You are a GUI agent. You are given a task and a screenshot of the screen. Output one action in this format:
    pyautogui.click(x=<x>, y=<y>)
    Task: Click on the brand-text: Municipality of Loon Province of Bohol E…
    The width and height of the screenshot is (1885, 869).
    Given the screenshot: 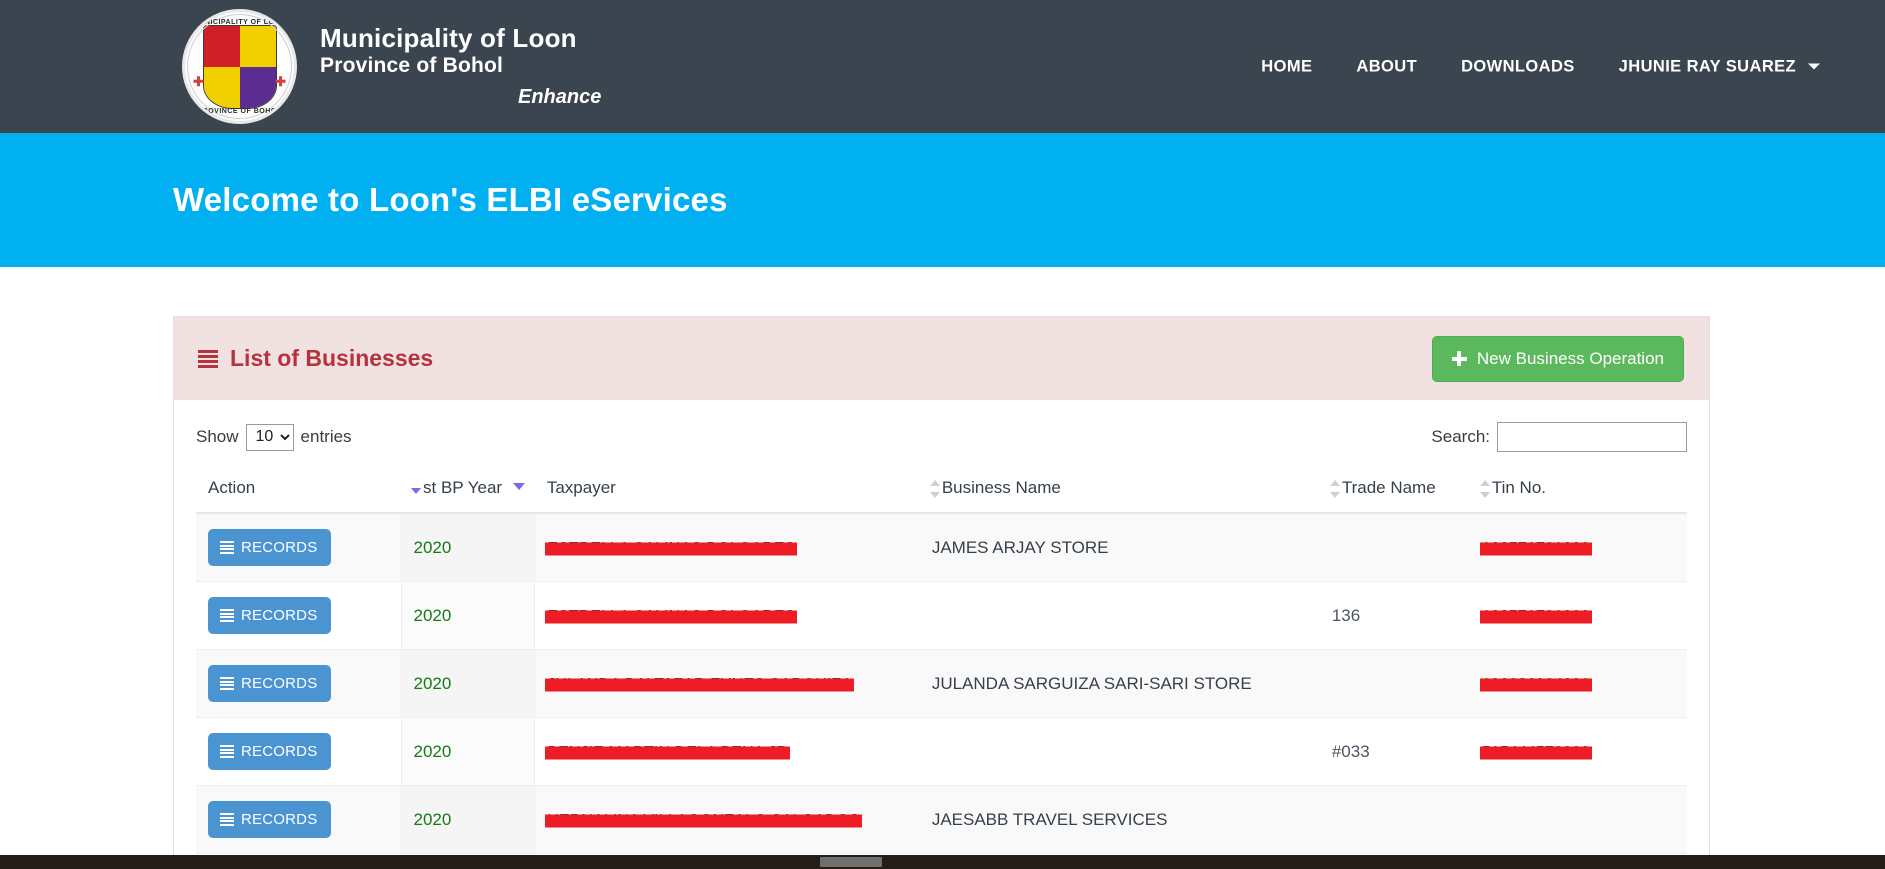 What is the action you would take?
    pyautogui.click(x=461, y=66)
    